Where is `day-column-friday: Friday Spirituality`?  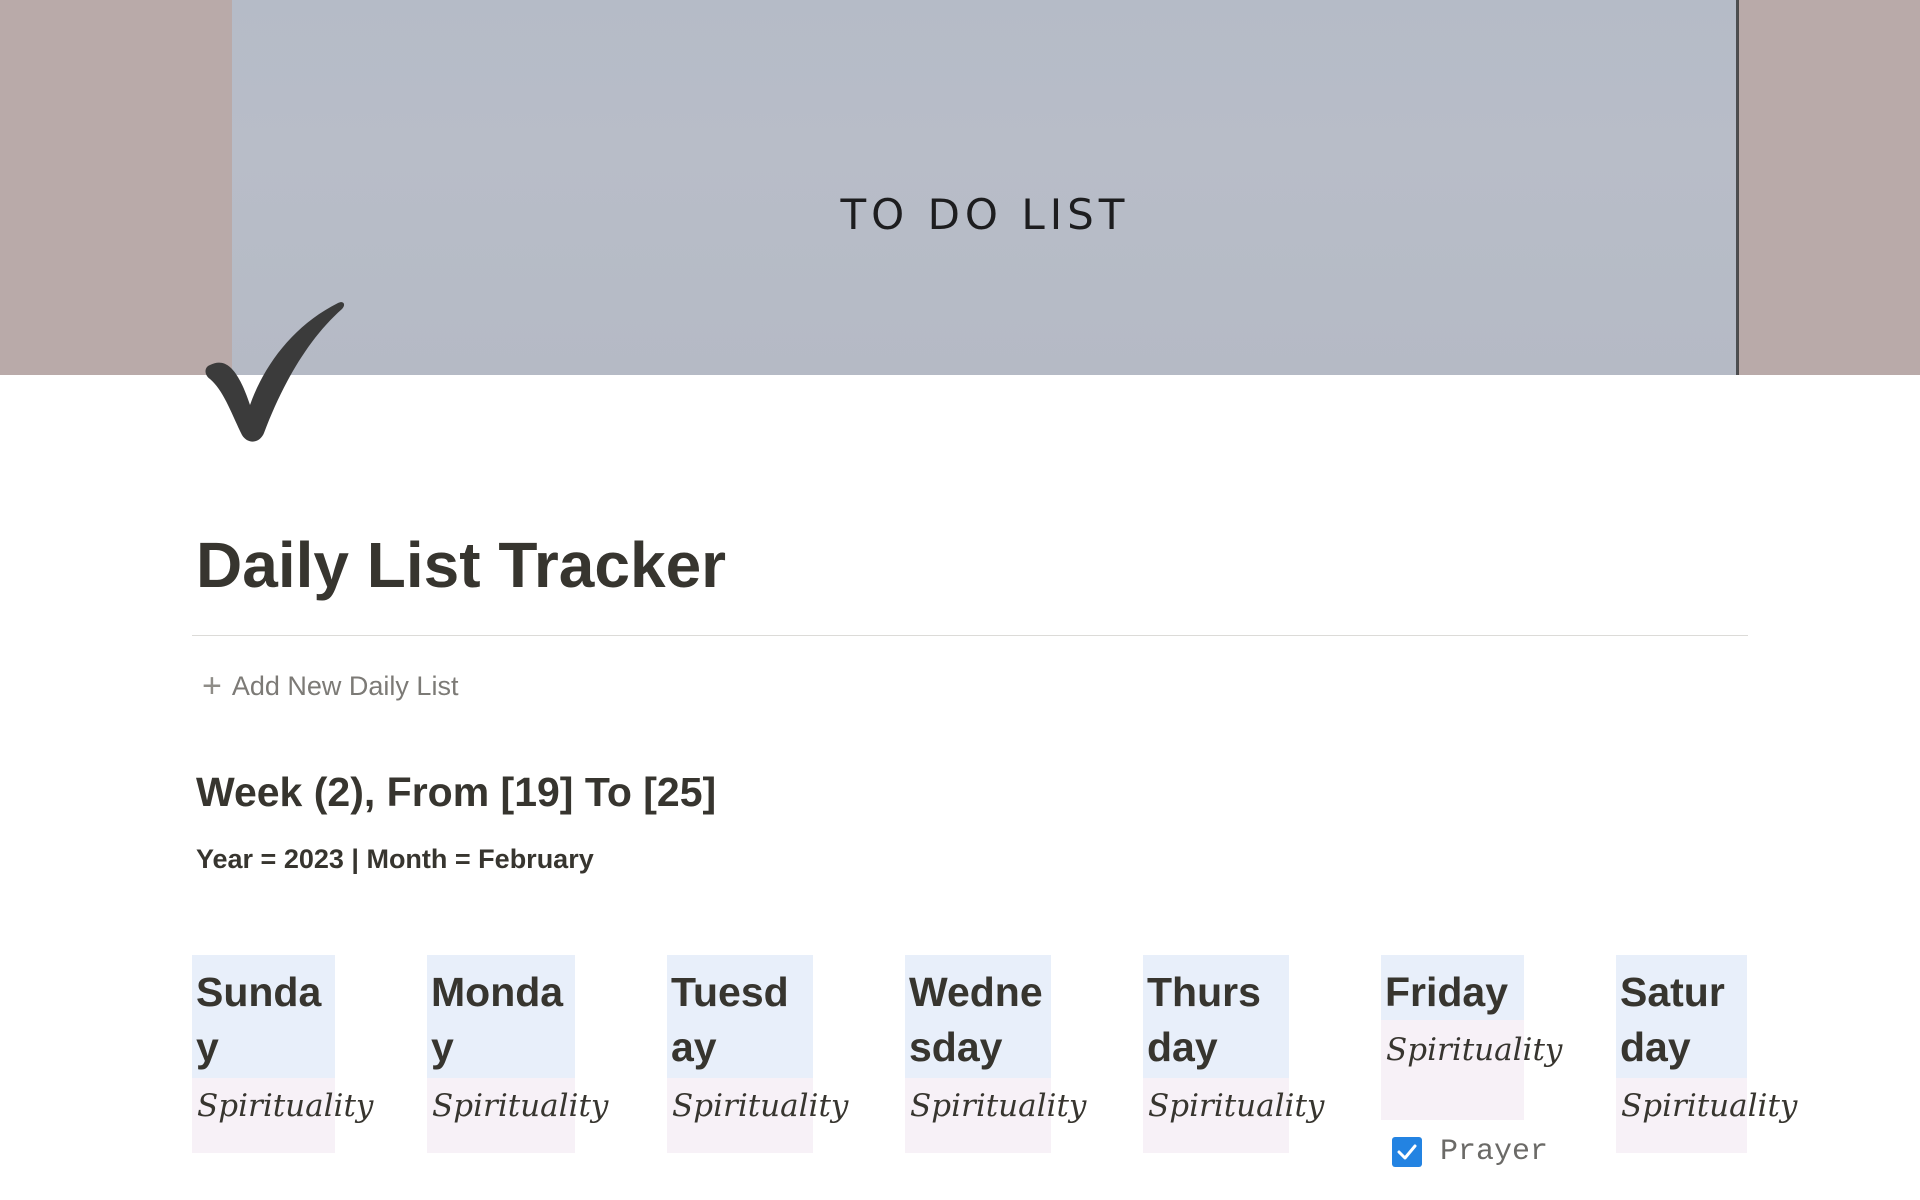 day-column-friday: Friday Spirituality is located at coordinates (1471, 1037).